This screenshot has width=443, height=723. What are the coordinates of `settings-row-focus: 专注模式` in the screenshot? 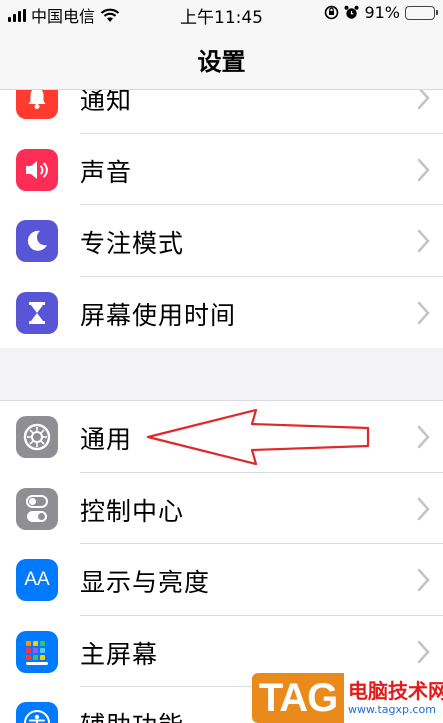 It's located at (221, 241).